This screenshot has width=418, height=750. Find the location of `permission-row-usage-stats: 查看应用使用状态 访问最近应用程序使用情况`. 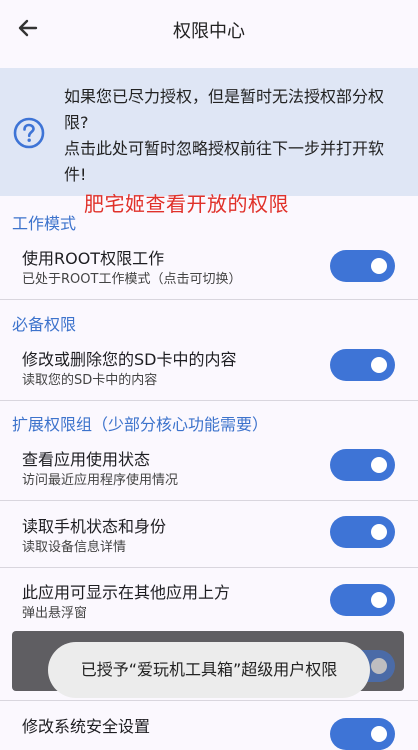

permission-row-usage-stats: 查看应用使用状态 访问最近应用程序使用情况 is located at coordinates (209, 467).